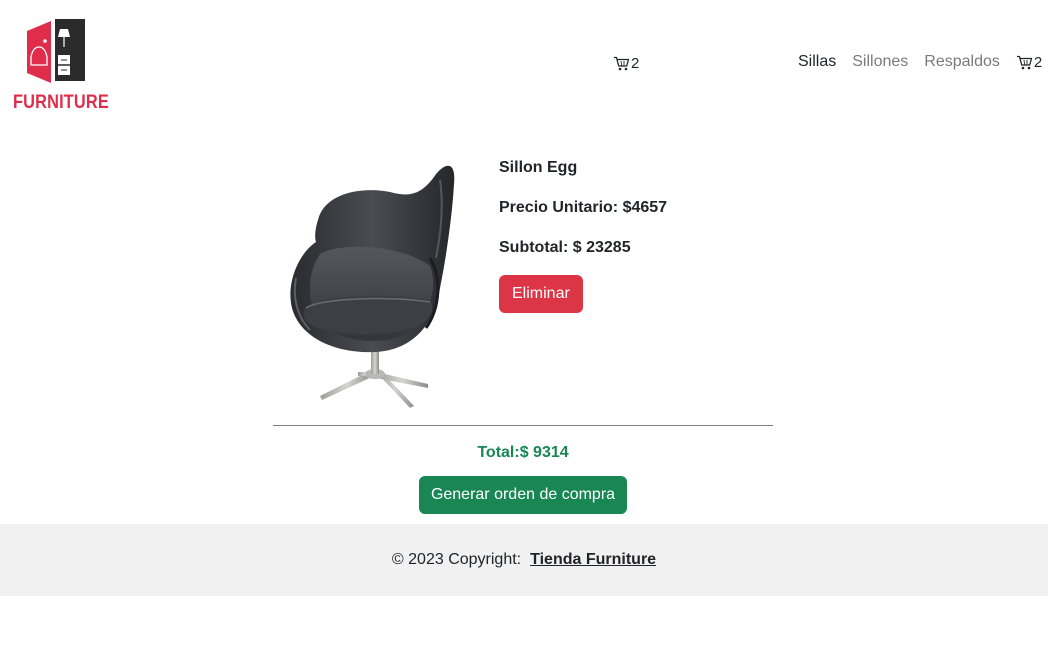  I want to click on nav-links: Sillas Sillones Respaldos 2, so click(920, 62).